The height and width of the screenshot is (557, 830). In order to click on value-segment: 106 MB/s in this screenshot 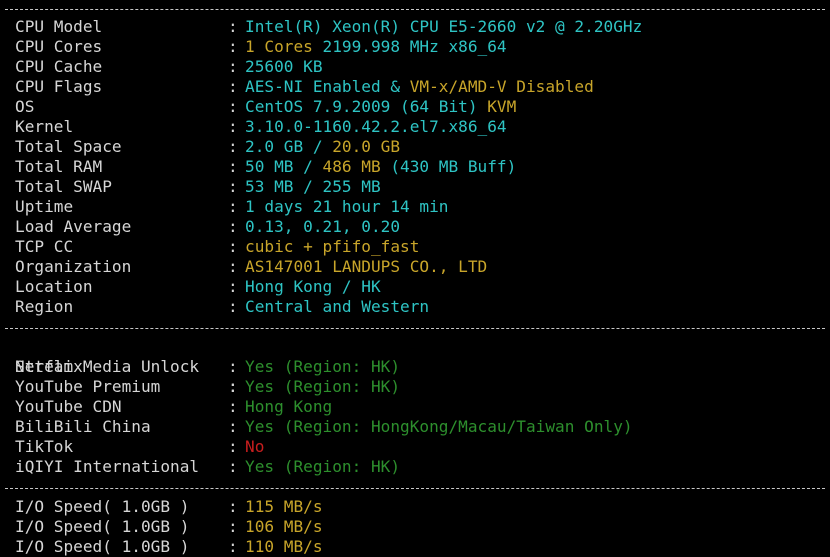, I will do `click(284, 526)`.